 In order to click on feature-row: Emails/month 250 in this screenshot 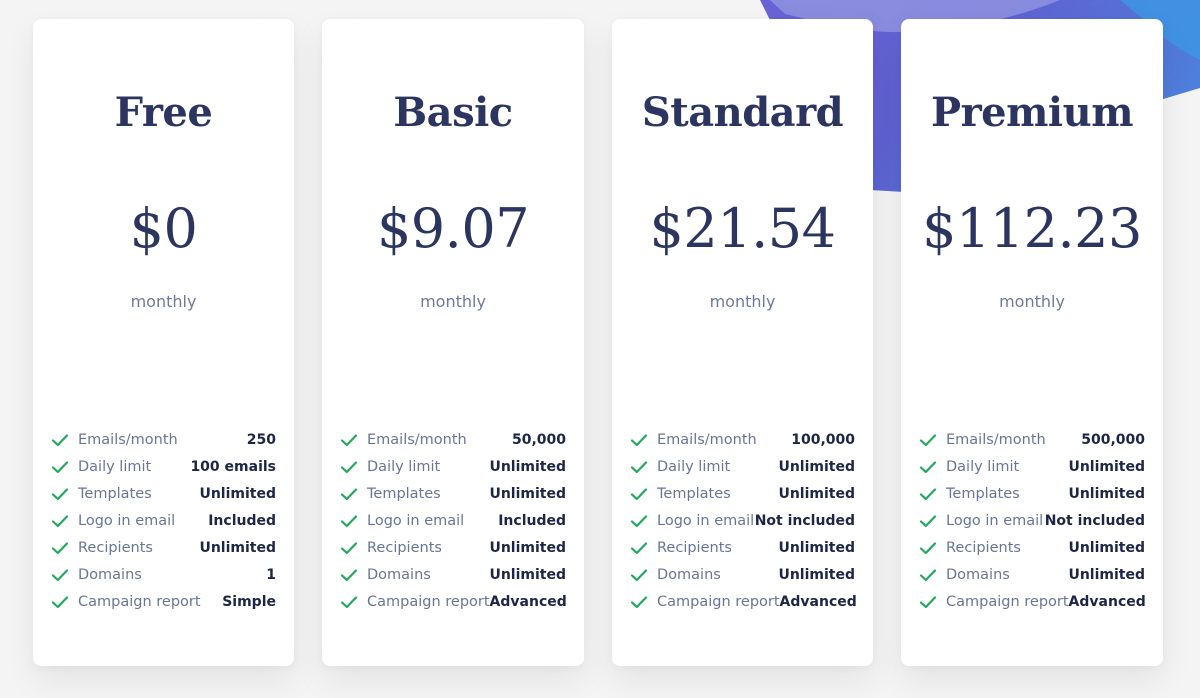, I will do `click(163, 439)`.